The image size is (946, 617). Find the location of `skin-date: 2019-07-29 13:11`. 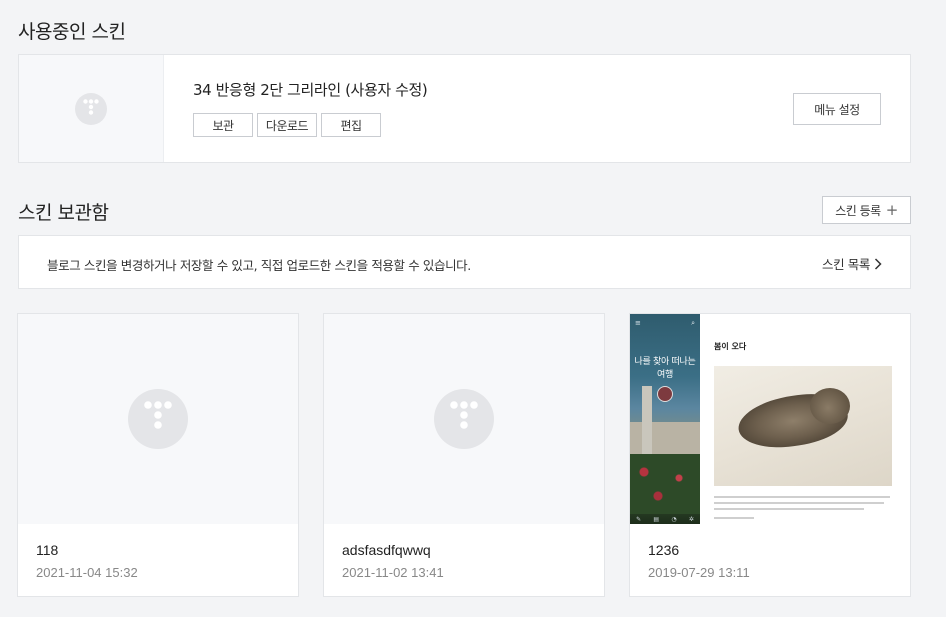

skin-date: 2019-07-29 13:11 is located at coordinates (699, 572).